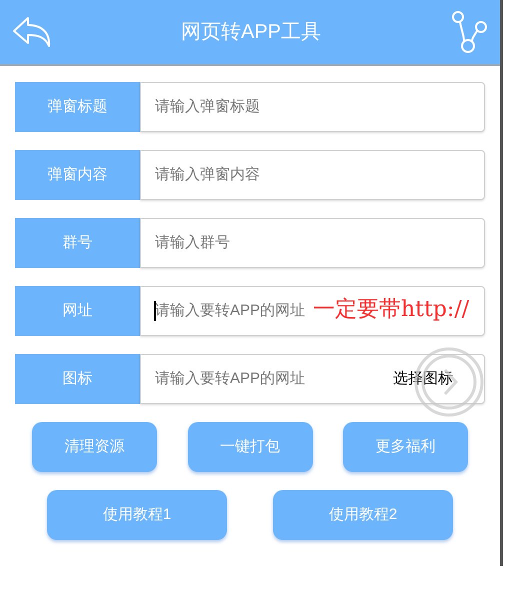 This screenshot has width=507, height=613. What do you see at coordinates (251, 32) in the screenshot?
I see `header-title: 网页转APP工具` at bounding box center [251, 32].